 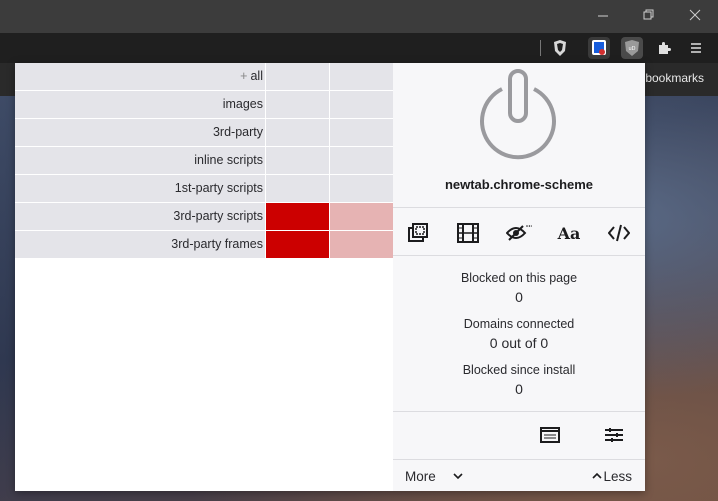 I want to click on brave-shield-icon, so click(x=560, y=48).